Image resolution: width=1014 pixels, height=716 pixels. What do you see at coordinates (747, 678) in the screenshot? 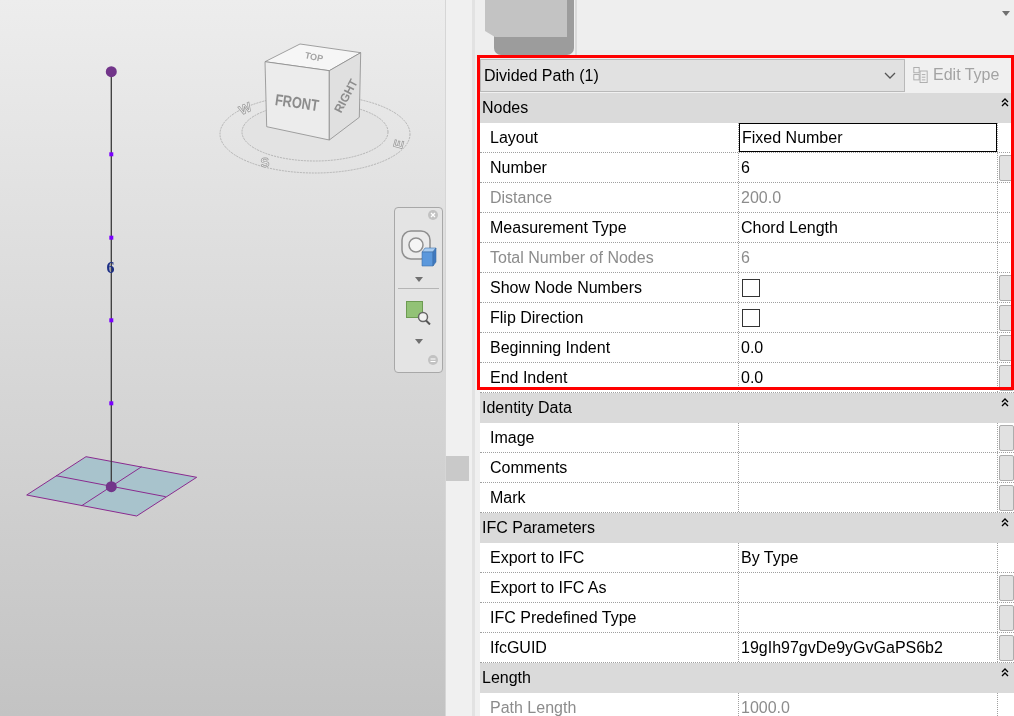
I see `group-header: Length` at bounding box center [747, 678].